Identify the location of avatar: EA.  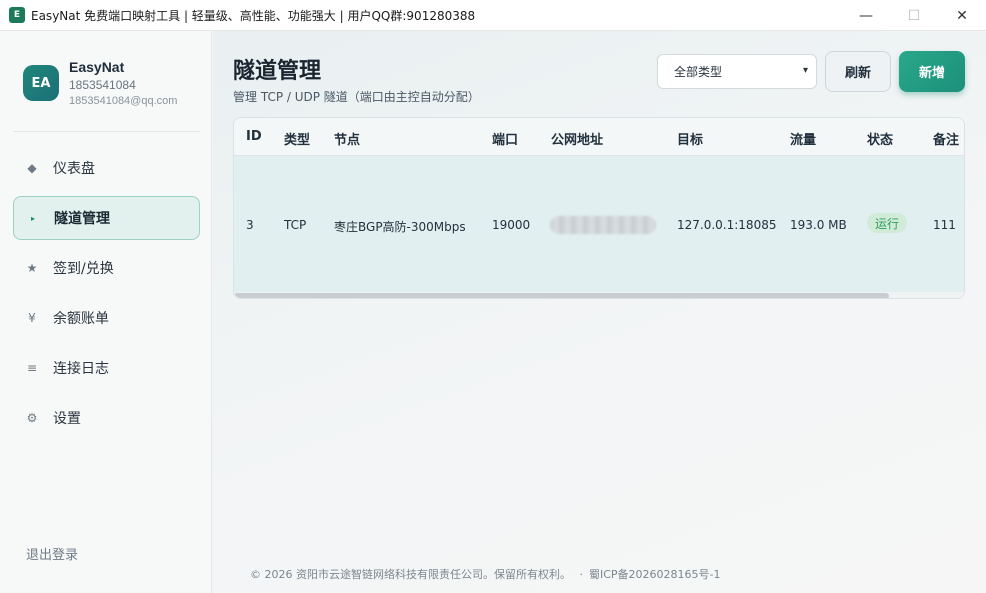
(41, 83).